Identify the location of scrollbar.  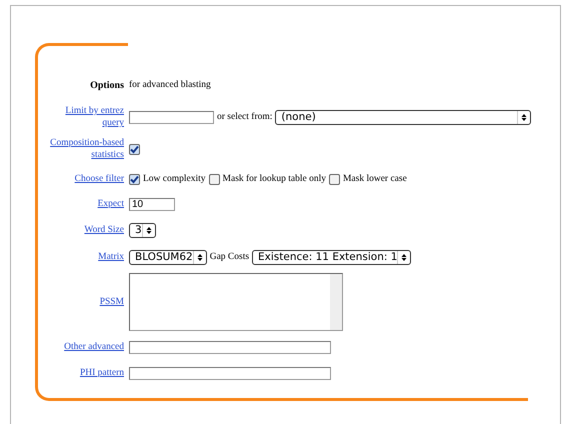
(336, 302).